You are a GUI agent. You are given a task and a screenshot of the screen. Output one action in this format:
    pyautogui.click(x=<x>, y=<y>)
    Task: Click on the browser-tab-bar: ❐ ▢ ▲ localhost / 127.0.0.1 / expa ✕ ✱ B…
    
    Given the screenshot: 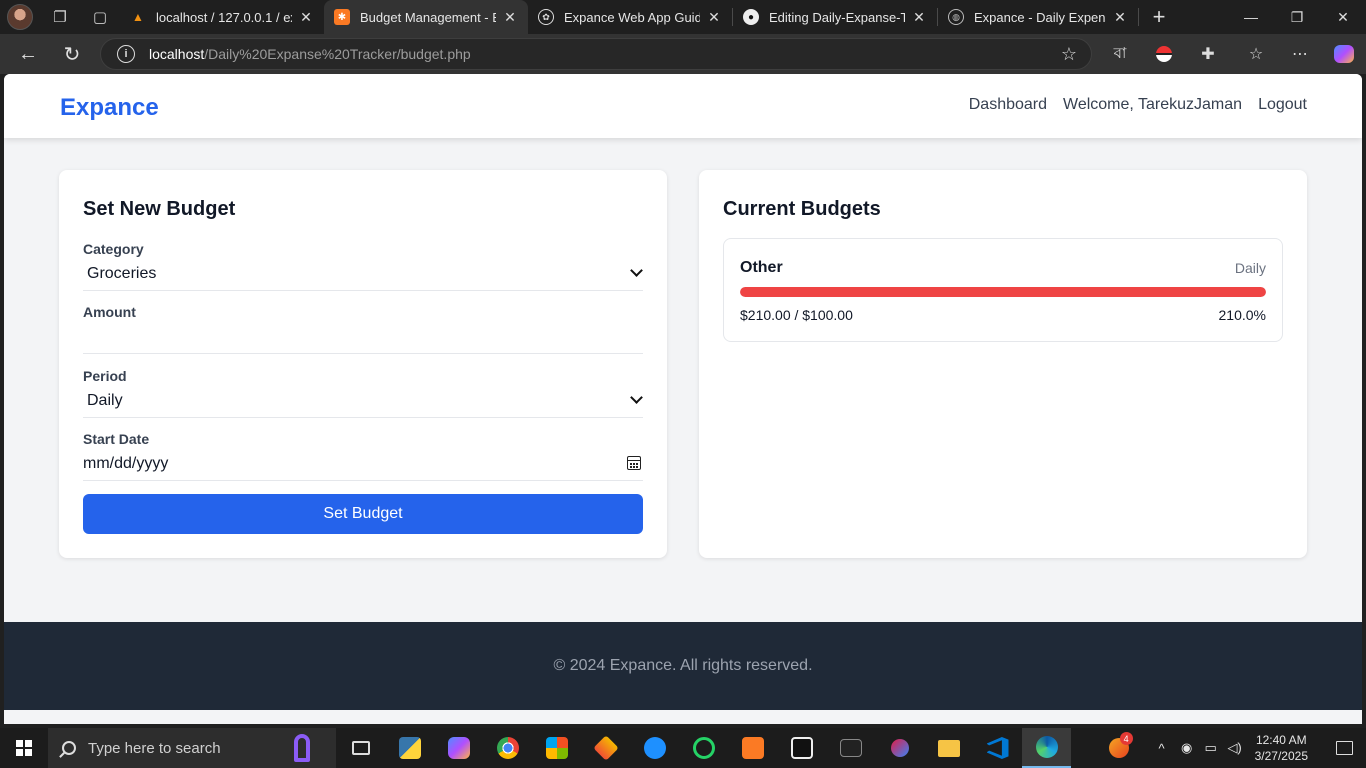 What is the action you would take?
    pyautogui.click(x=683, y=17)
    